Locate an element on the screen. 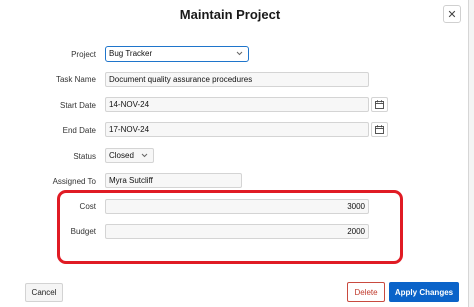  end-date-field: 17-NOV-24 is located at coordinates (237, 129).